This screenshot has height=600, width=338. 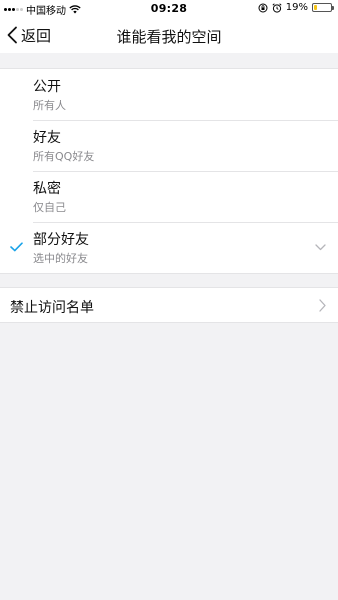 I want to click on navigation-bar: 返回 谁能看我的空间, so click(x=169, y=35).